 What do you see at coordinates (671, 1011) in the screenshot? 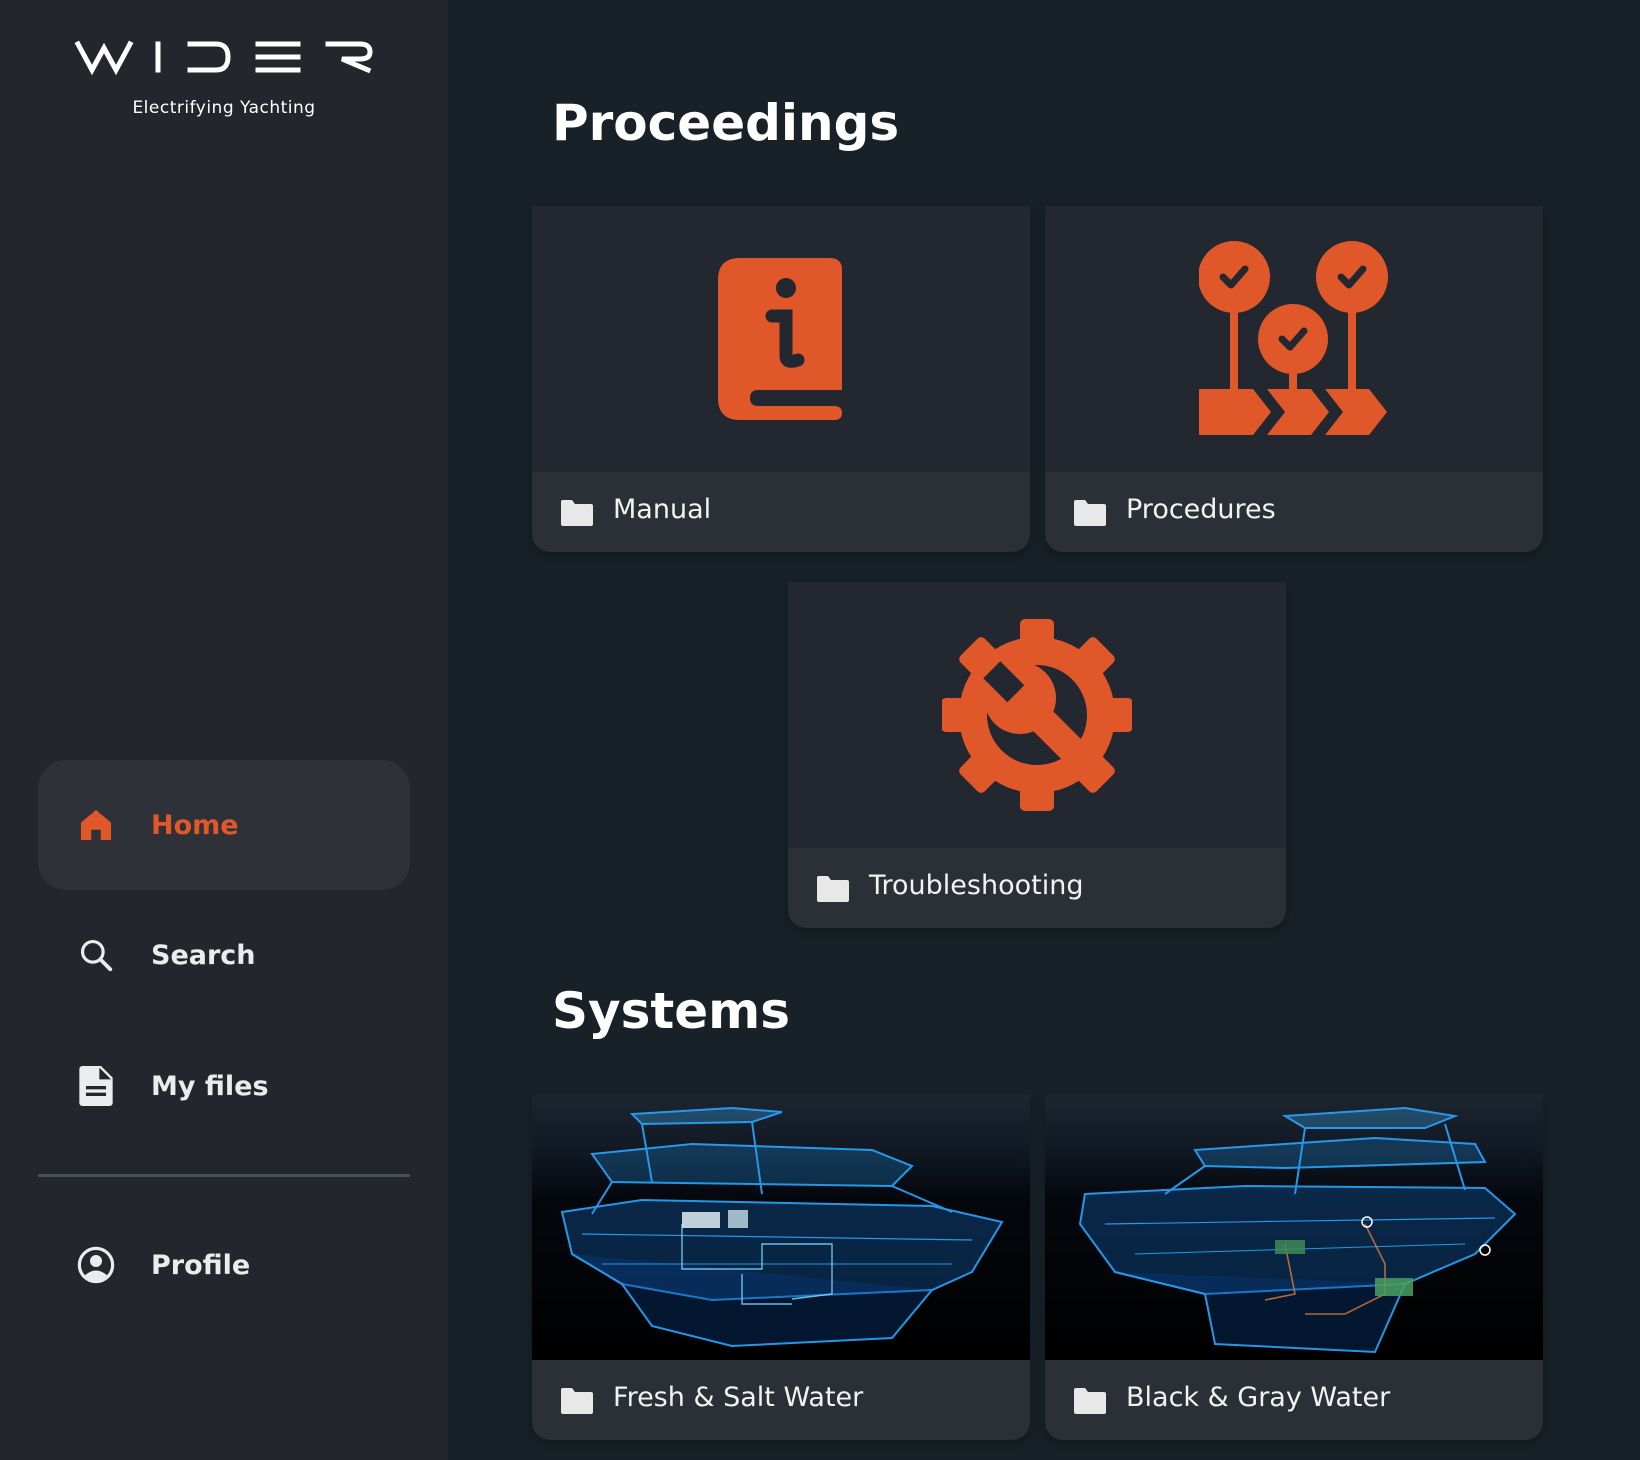
I see `section-title-systems: Systems` at bounding box center [671, 1011].